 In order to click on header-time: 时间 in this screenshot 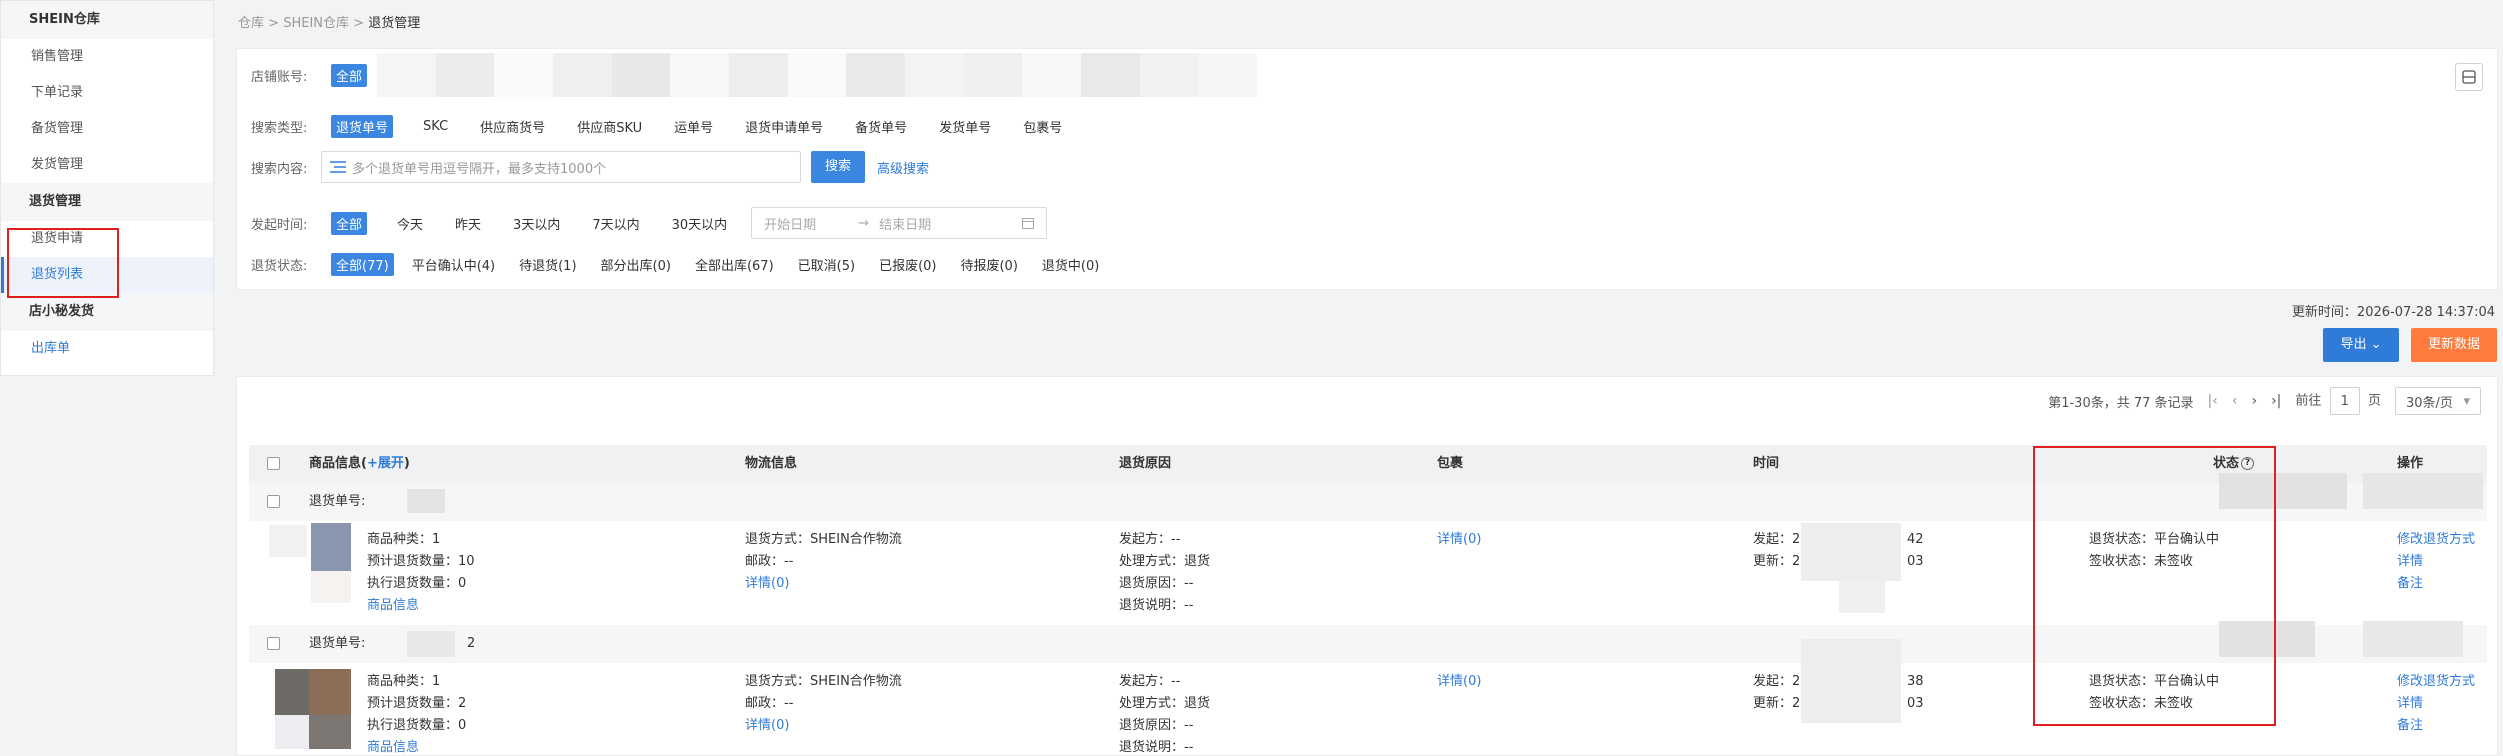, I will do `click(1766, 463)`.